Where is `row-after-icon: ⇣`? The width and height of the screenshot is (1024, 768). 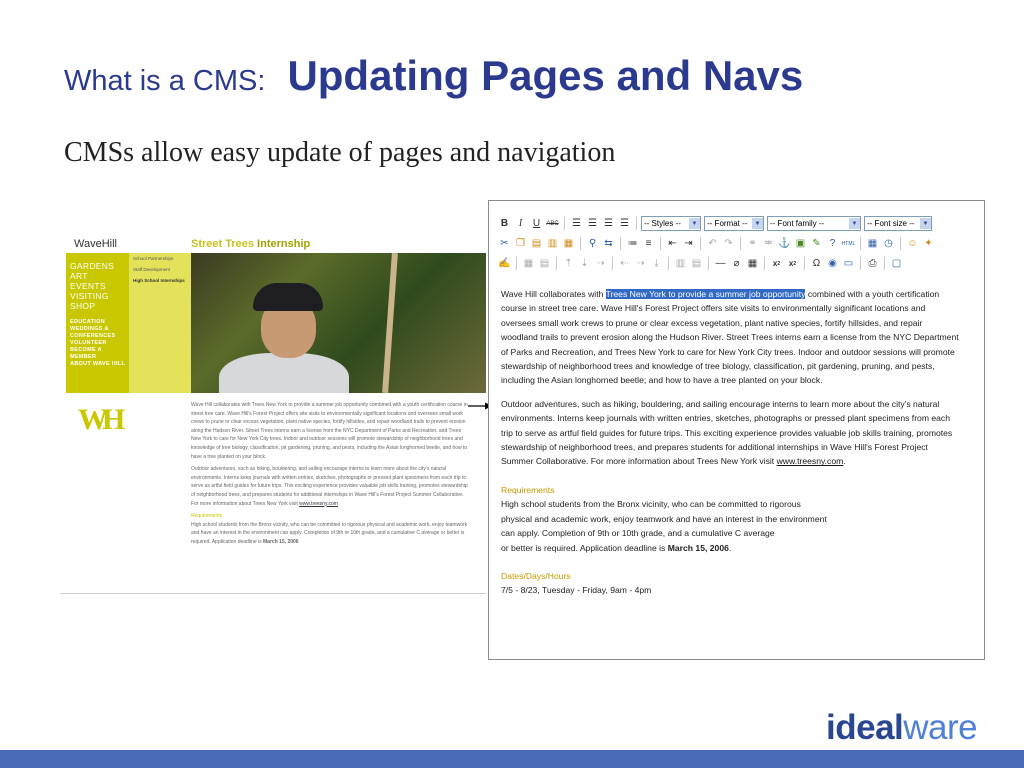 row-after-icon: ⇣ is located at coordinates (584, 263).